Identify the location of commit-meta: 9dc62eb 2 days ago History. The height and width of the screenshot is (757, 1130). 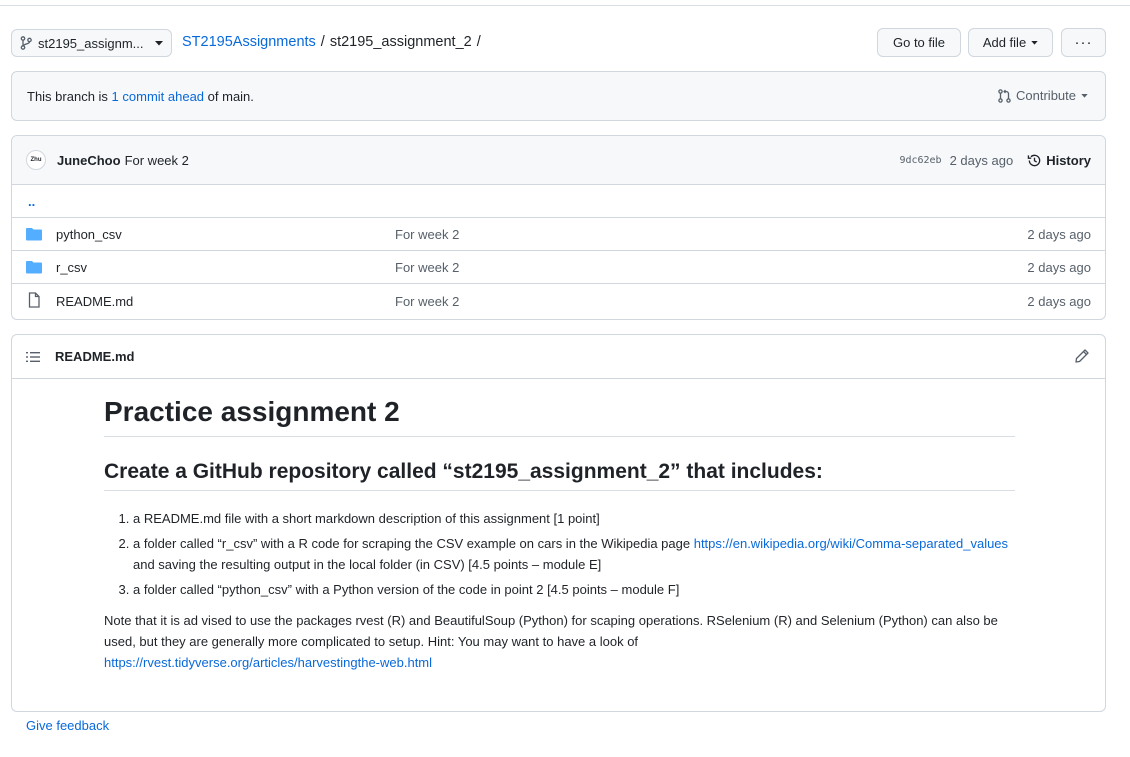
(995, 160).